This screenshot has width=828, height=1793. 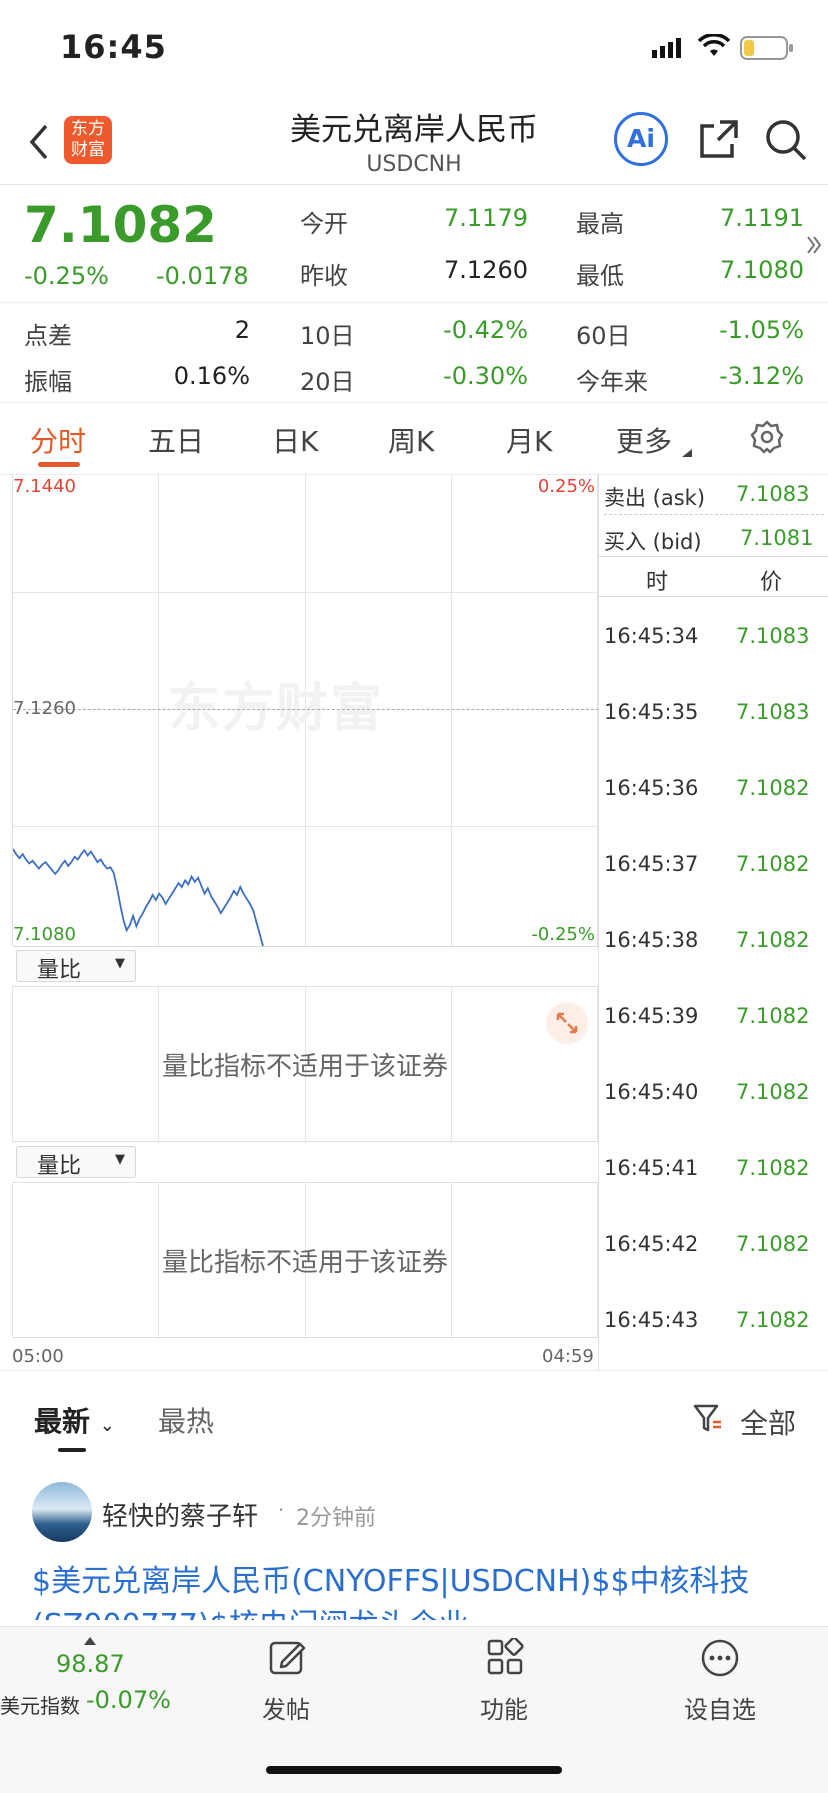 I want to click on news-tab-latest: 最新 ⌄, so click(x=74, y=1420).